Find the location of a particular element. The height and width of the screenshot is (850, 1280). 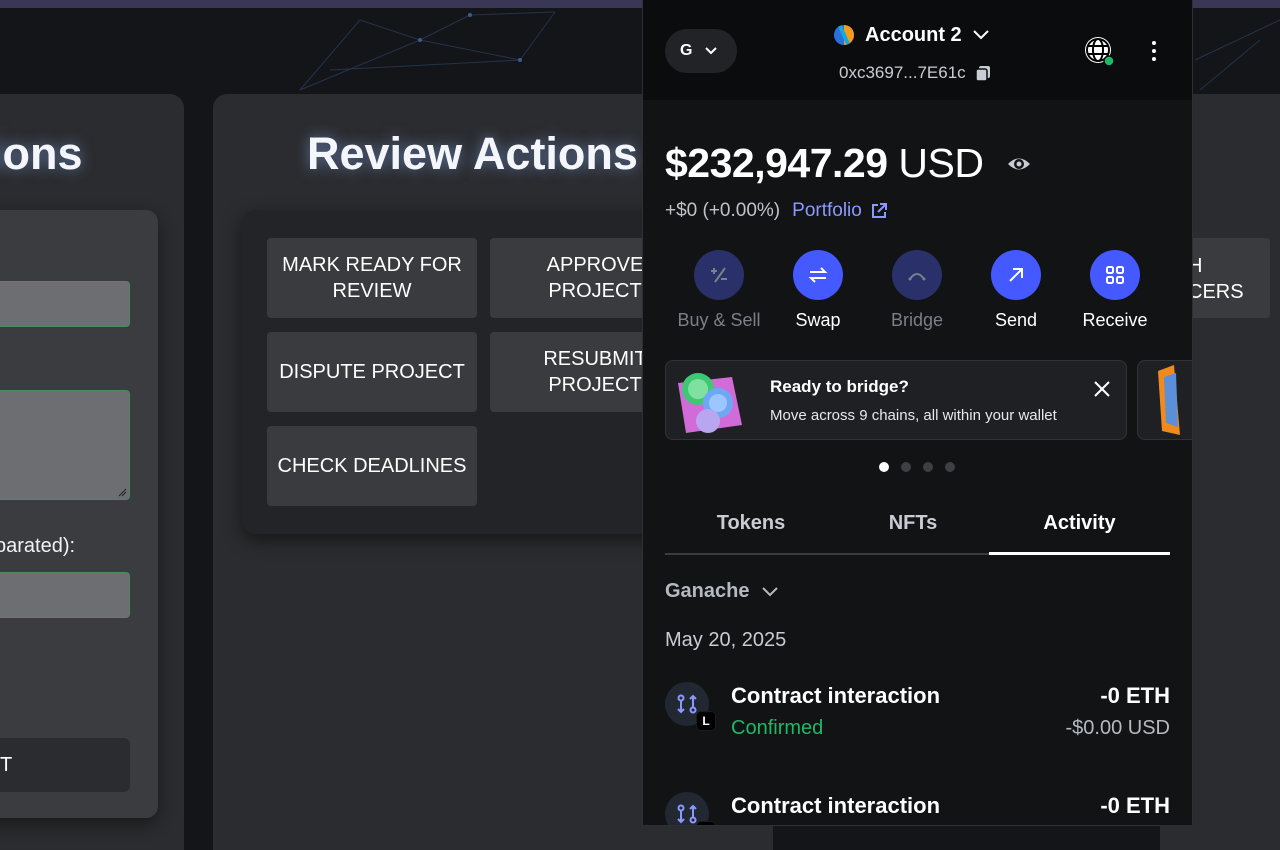

carousel-dots is located at coordinates (917, 467).